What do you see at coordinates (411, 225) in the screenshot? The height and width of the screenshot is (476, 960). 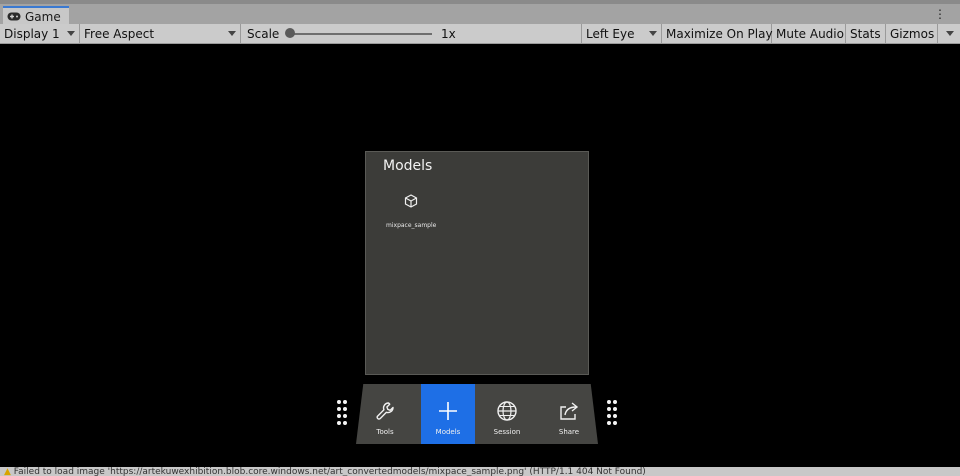 I see `model-item-label: mixpace_sample` at bounding box center [411, 225].